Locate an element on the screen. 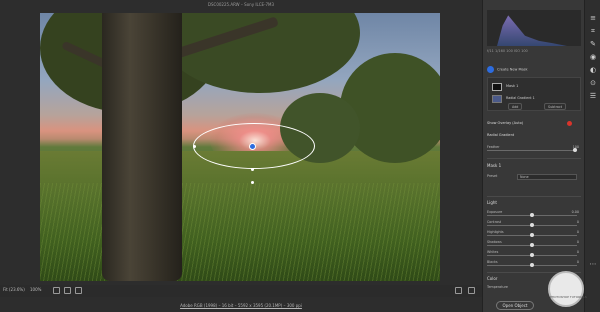  slider-shadows: Shadows 0 is located at coordinates (534, 244).